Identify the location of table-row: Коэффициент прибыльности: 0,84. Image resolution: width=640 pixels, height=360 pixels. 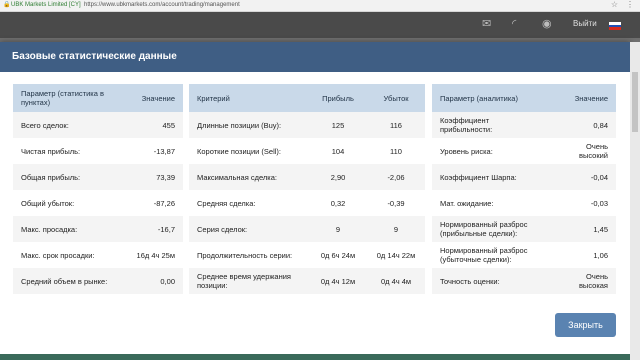
(524, 125).